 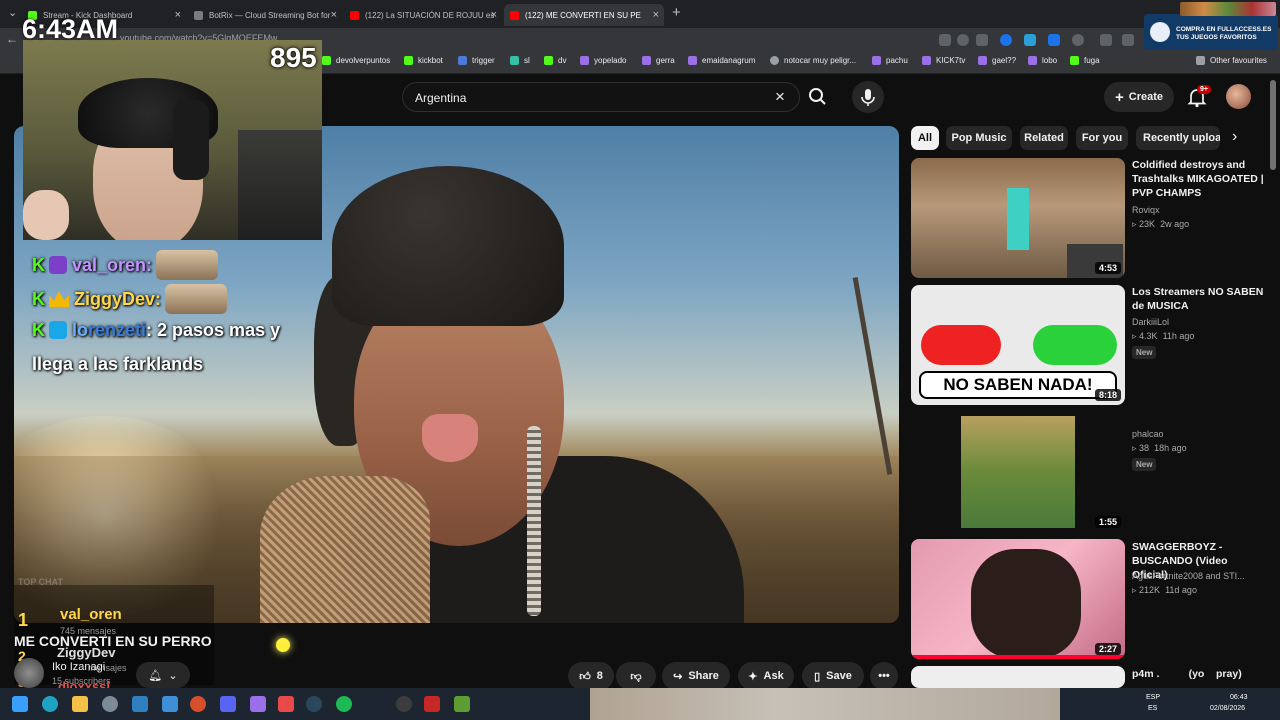 I want to click on more-actions-button: •••, so click(x=884, y=676).